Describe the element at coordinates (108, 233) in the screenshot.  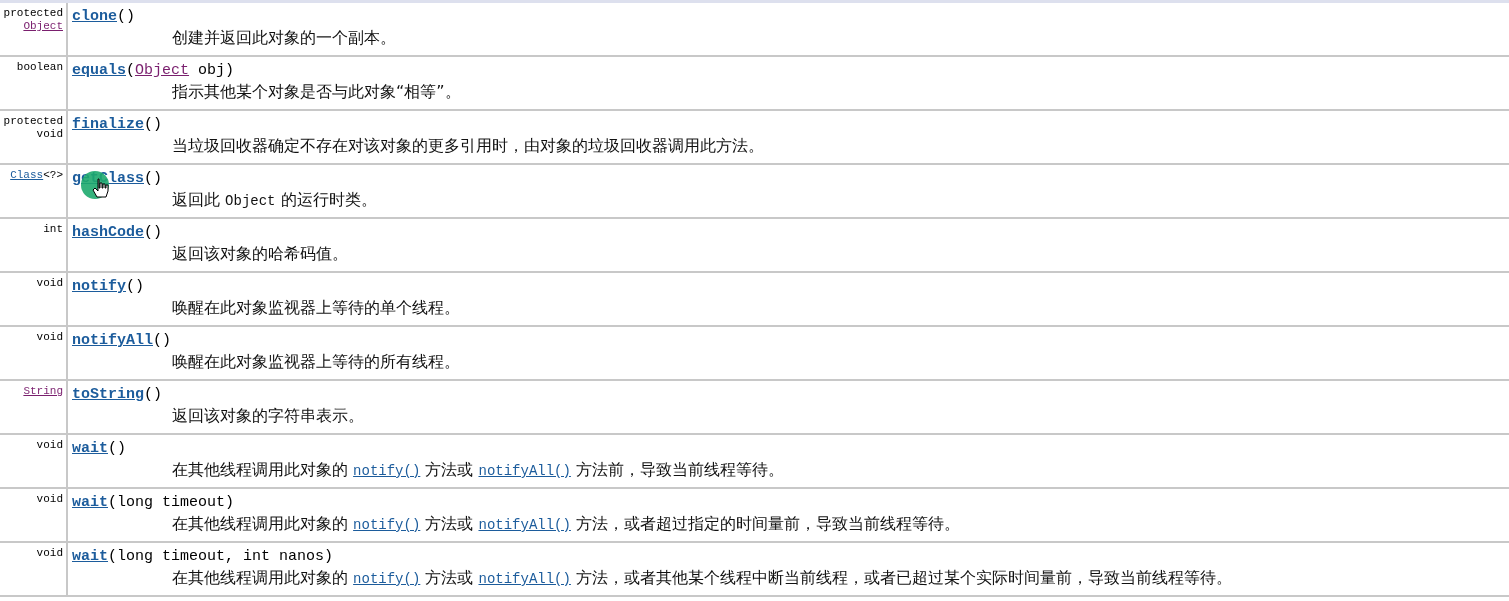
I see `method-link: hashCode` at that location.